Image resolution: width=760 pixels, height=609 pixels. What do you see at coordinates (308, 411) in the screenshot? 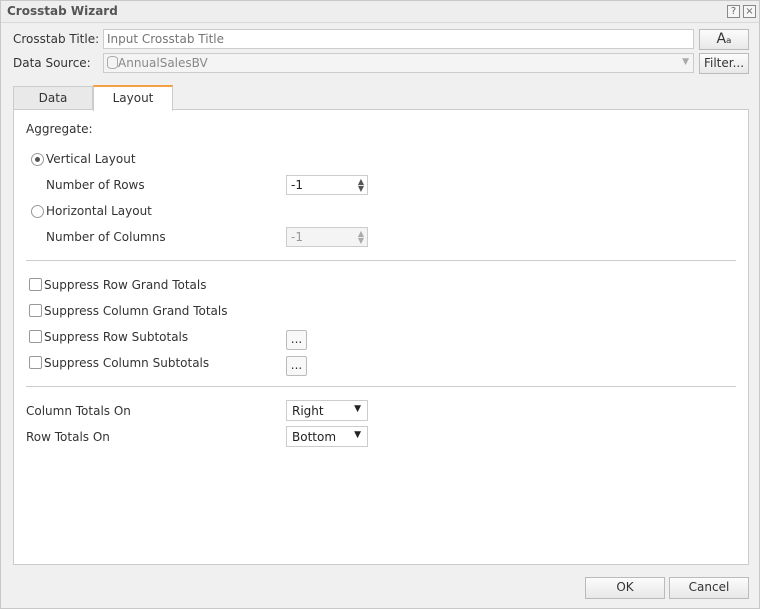
I see `column-totals-value: Right` at bounding box center [308, 411].